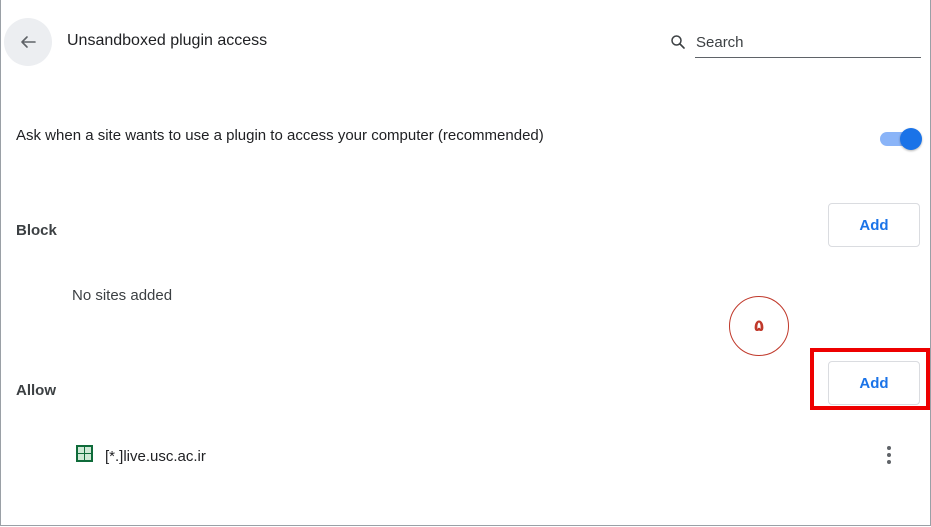 The height and width of the screenshot is (527, 931). Describe the element at coordinates (870, 379) in the screenshot. I see `highlight-box` at that location.